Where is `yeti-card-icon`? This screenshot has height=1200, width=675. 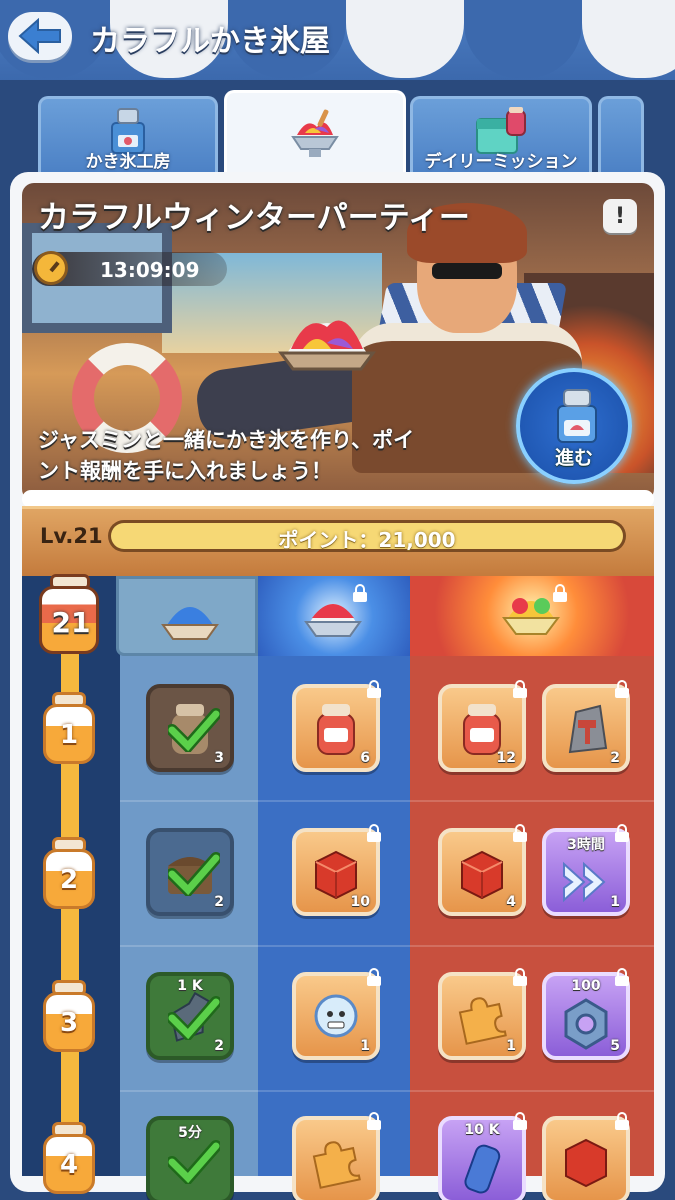 yeti-card-icon is located at coordinates (336, 1016).